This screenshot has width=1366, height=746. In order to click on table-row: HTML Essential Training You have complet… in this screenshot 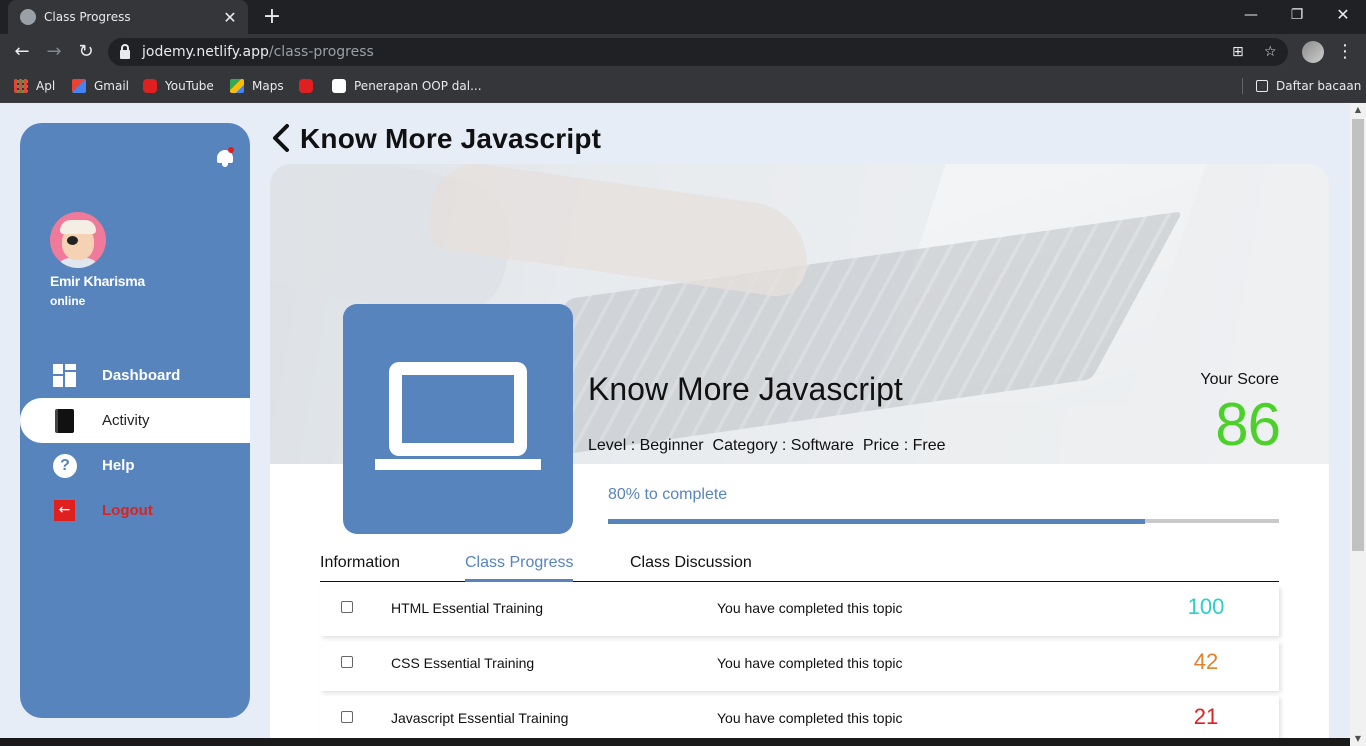, I will do `click(799, 611)`.